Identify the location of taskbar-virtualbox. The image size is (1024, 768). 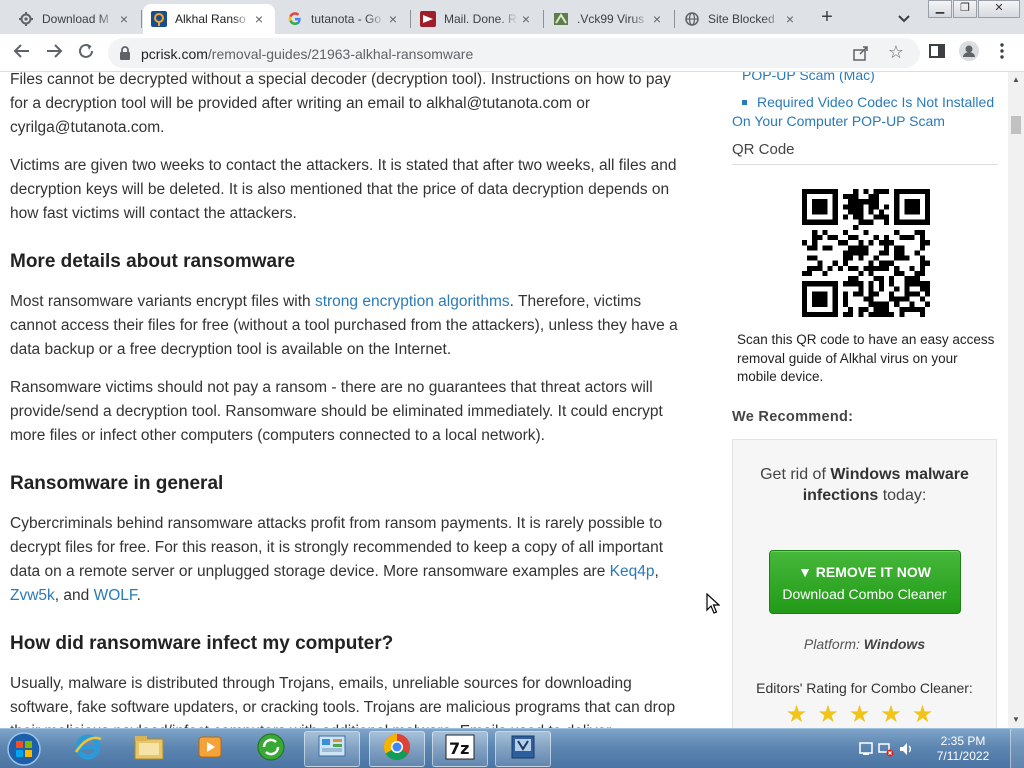
(523, 749).